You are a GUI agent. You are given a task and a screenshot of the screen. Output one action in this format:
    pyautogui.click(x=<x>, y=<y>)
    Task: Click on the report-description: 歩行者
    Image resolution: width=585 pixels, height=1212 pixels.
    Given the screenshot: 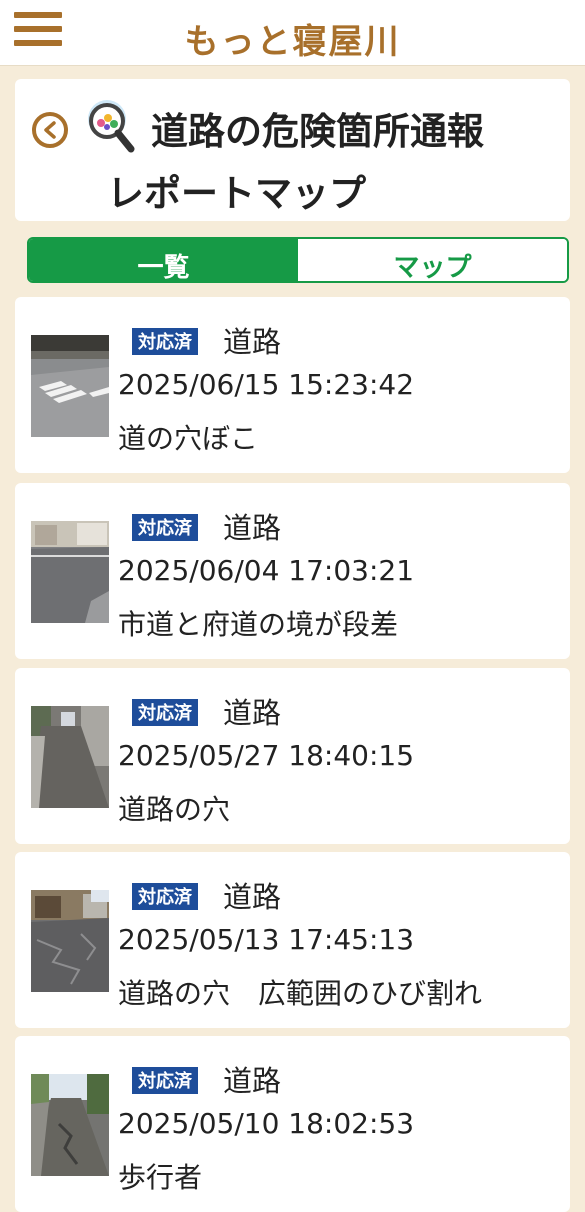 What is the action you would take?
    pyautogui.click(x=160, y=1177)
    